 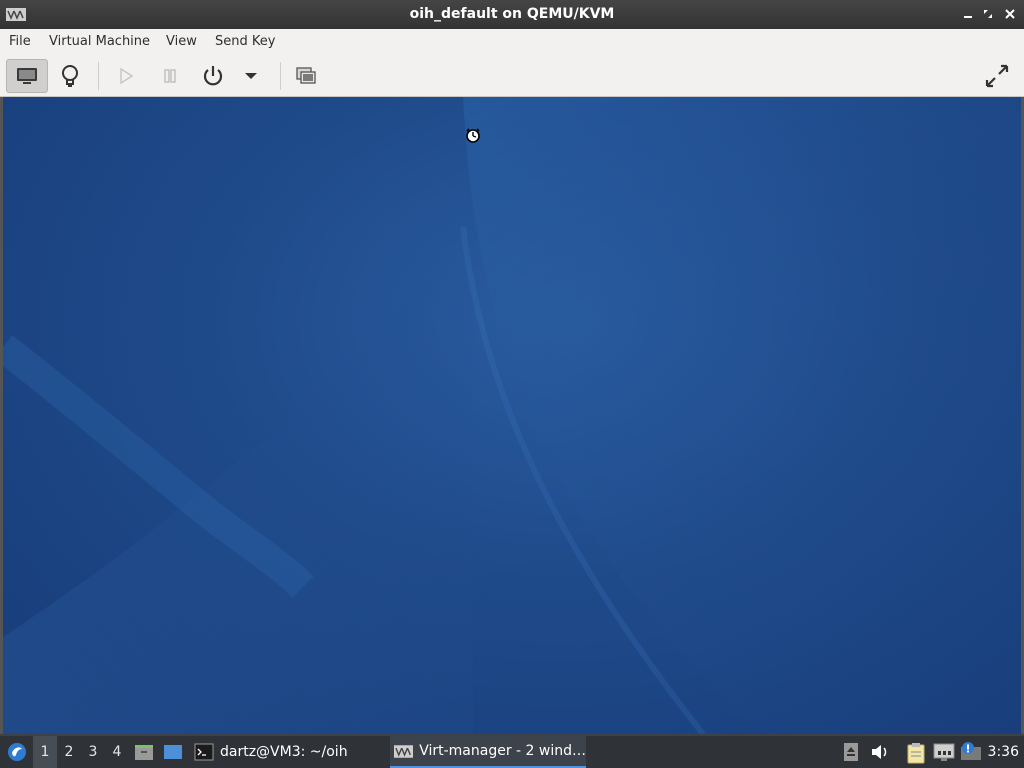 I want to click on minimize-icon, so click(x=968, y=14).